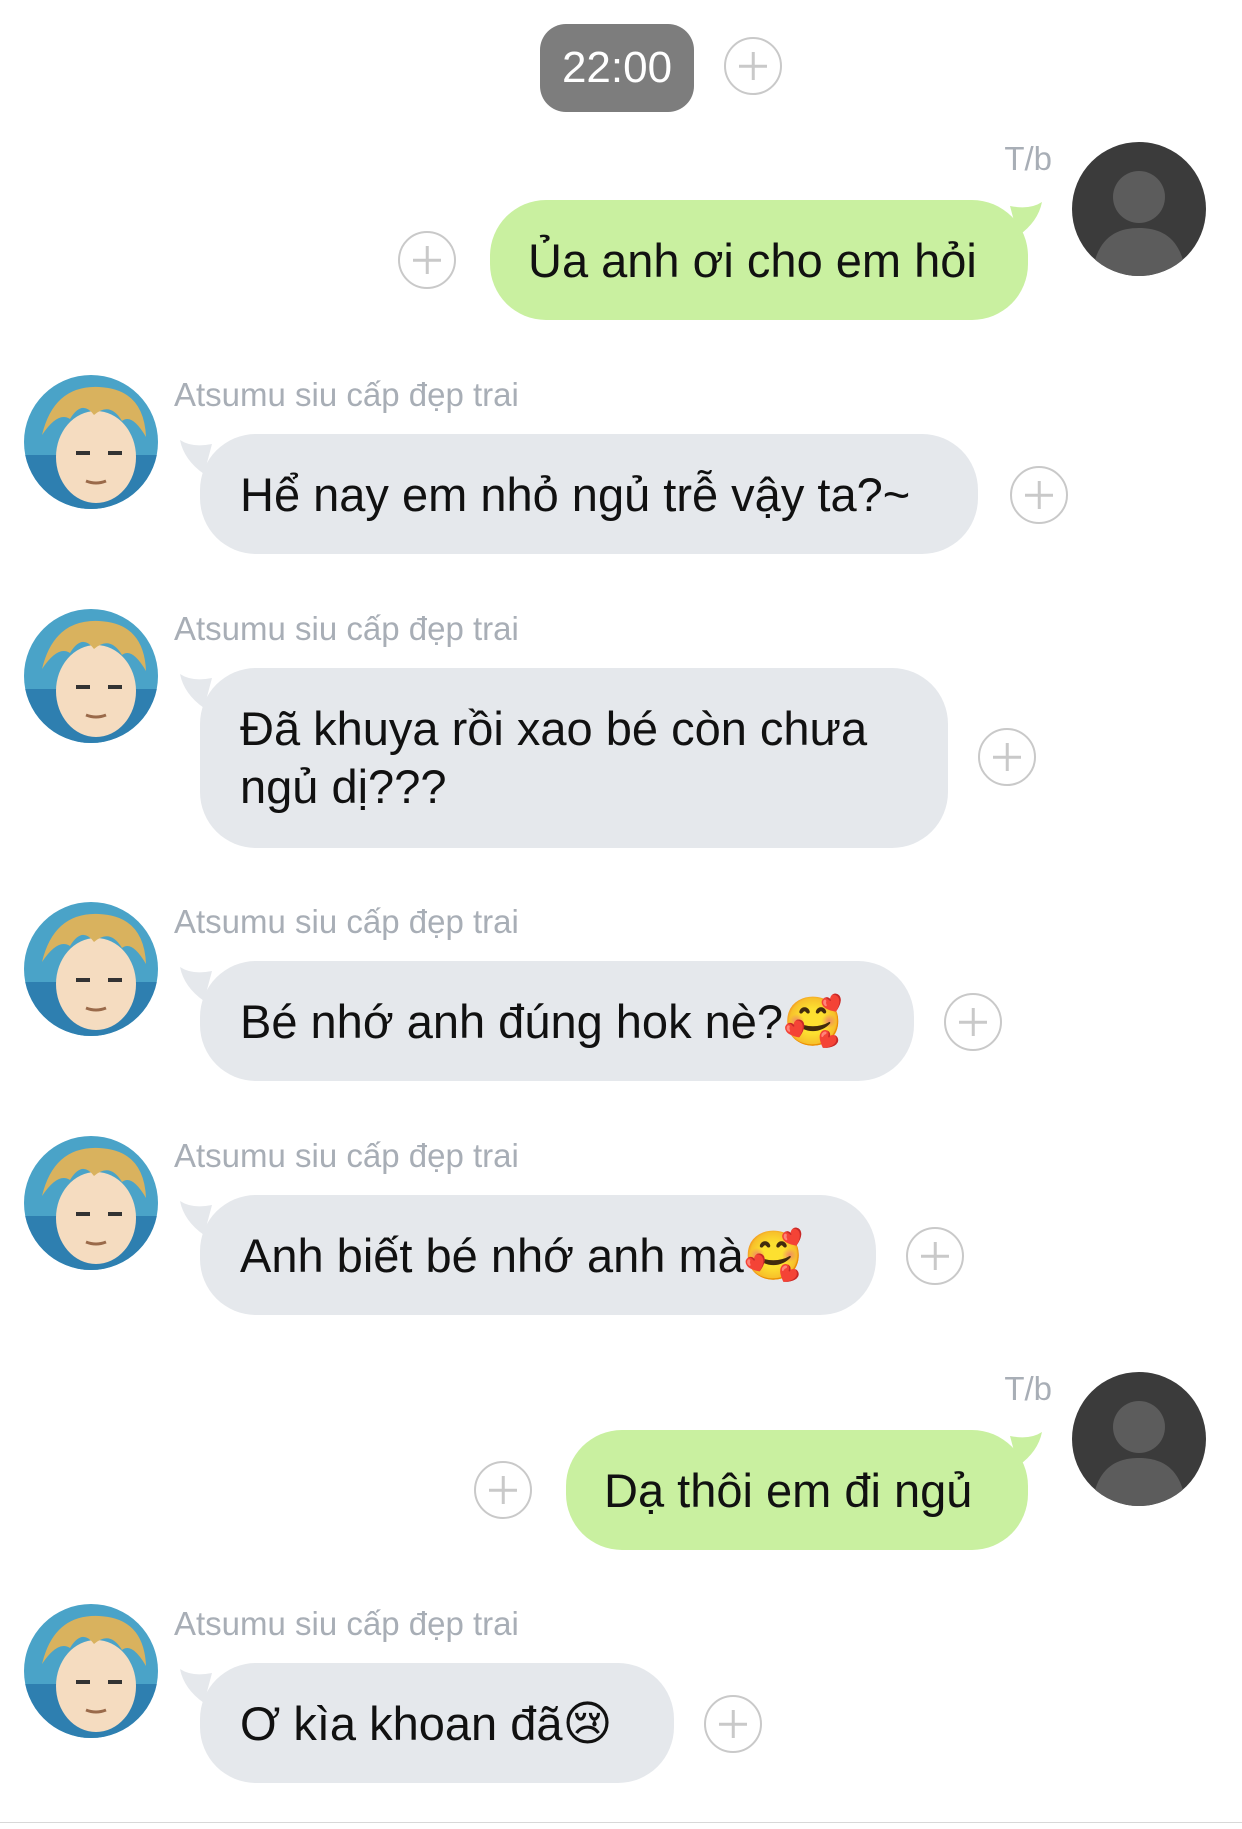 This screenshot has height=1829, width=1242. I want to click on message-text: Bé nhớ anh đúng hok nè?, so click(512, 1021).